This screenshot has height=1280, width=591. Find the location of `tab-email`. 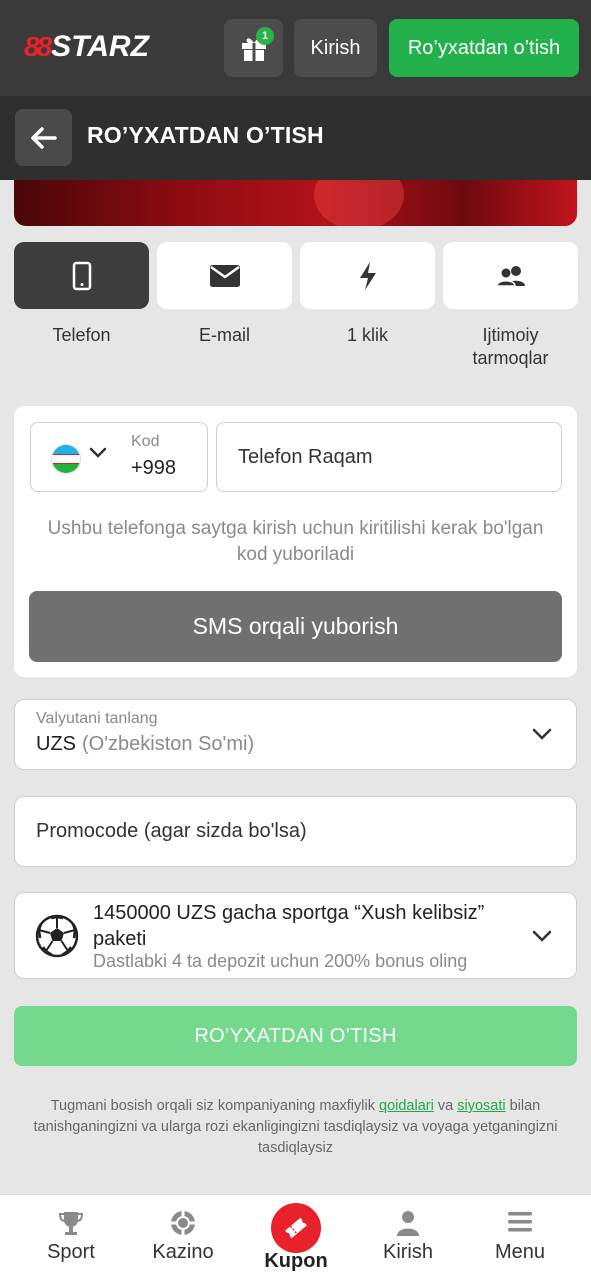

tab-email is located at coordinates (224, 275).